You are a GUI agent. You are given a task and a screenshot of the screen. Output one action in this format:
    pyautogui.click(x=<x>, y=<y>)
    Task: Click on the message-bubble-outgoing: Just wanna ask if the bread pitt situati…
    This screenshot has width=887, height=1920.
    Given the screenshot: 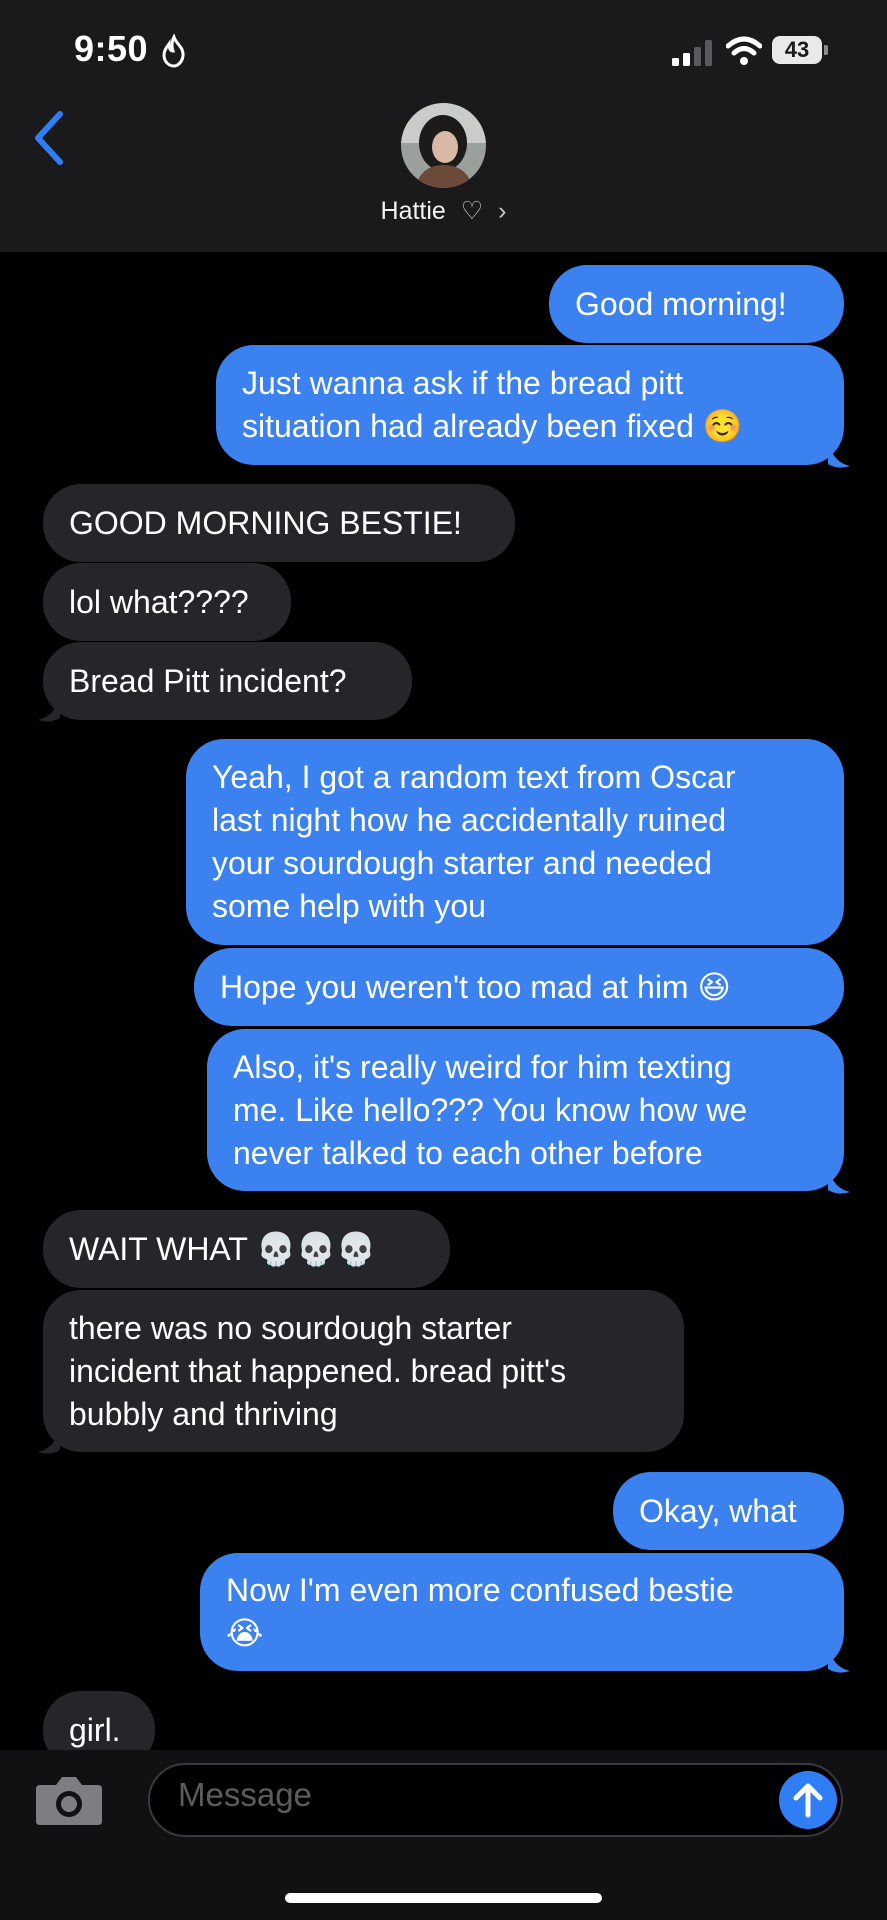 What is the action you would take?
    pyautogui.click(x=530, y=405)
    